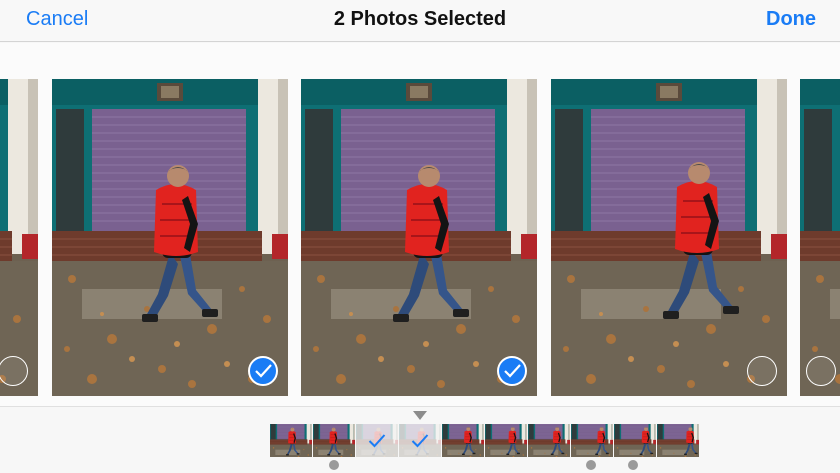 This screenshot has width=840, height=473. I want to click on done-button: Done, so click(791, 19).